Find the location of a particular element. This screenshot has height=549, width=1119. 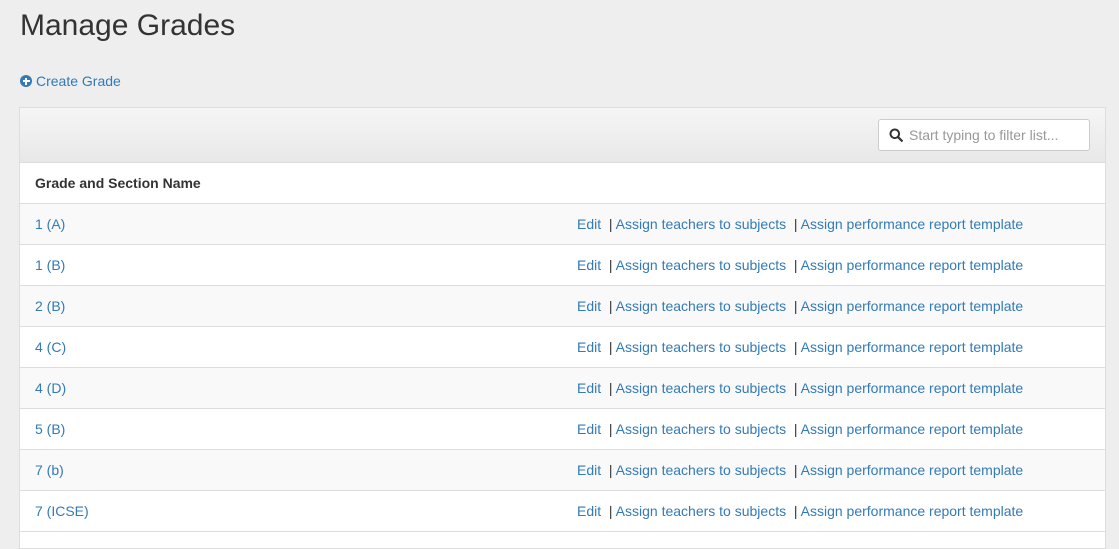

grade-name-link: 4 (C) is located at coordinates (50, 347).